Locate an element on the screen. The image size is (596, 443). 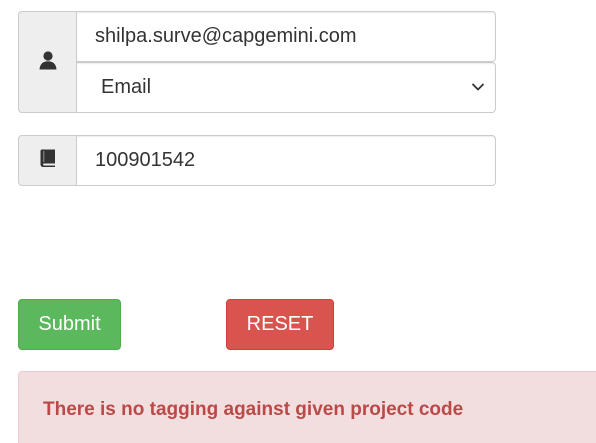
submit-button: Submit is located at coordinates (69, 324).